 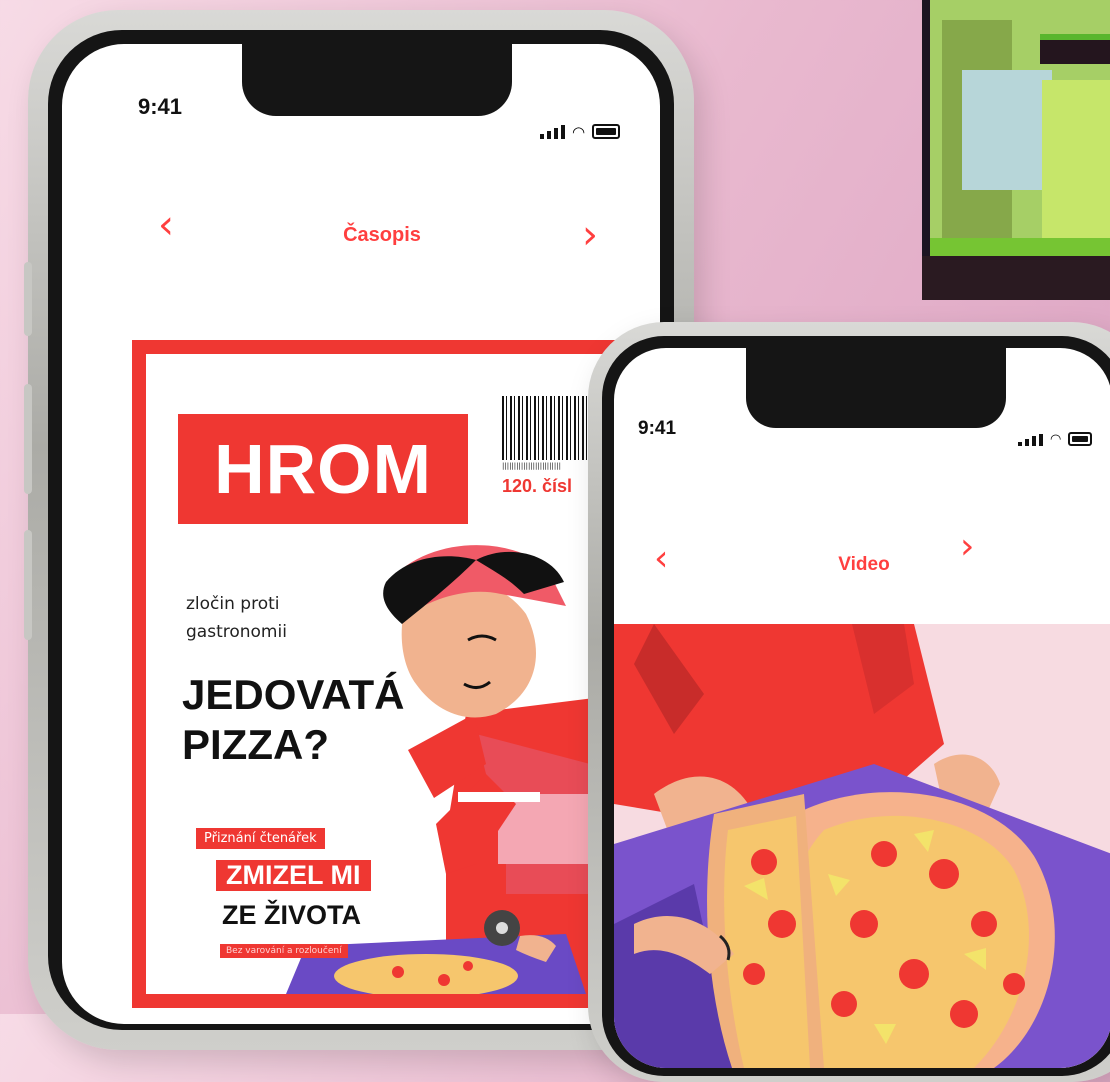 What do you see at coordinates (236, 618) in the screenshot?
I see `cover-tagline: zločin proti gastronomii` at bounding box center [236, 618].